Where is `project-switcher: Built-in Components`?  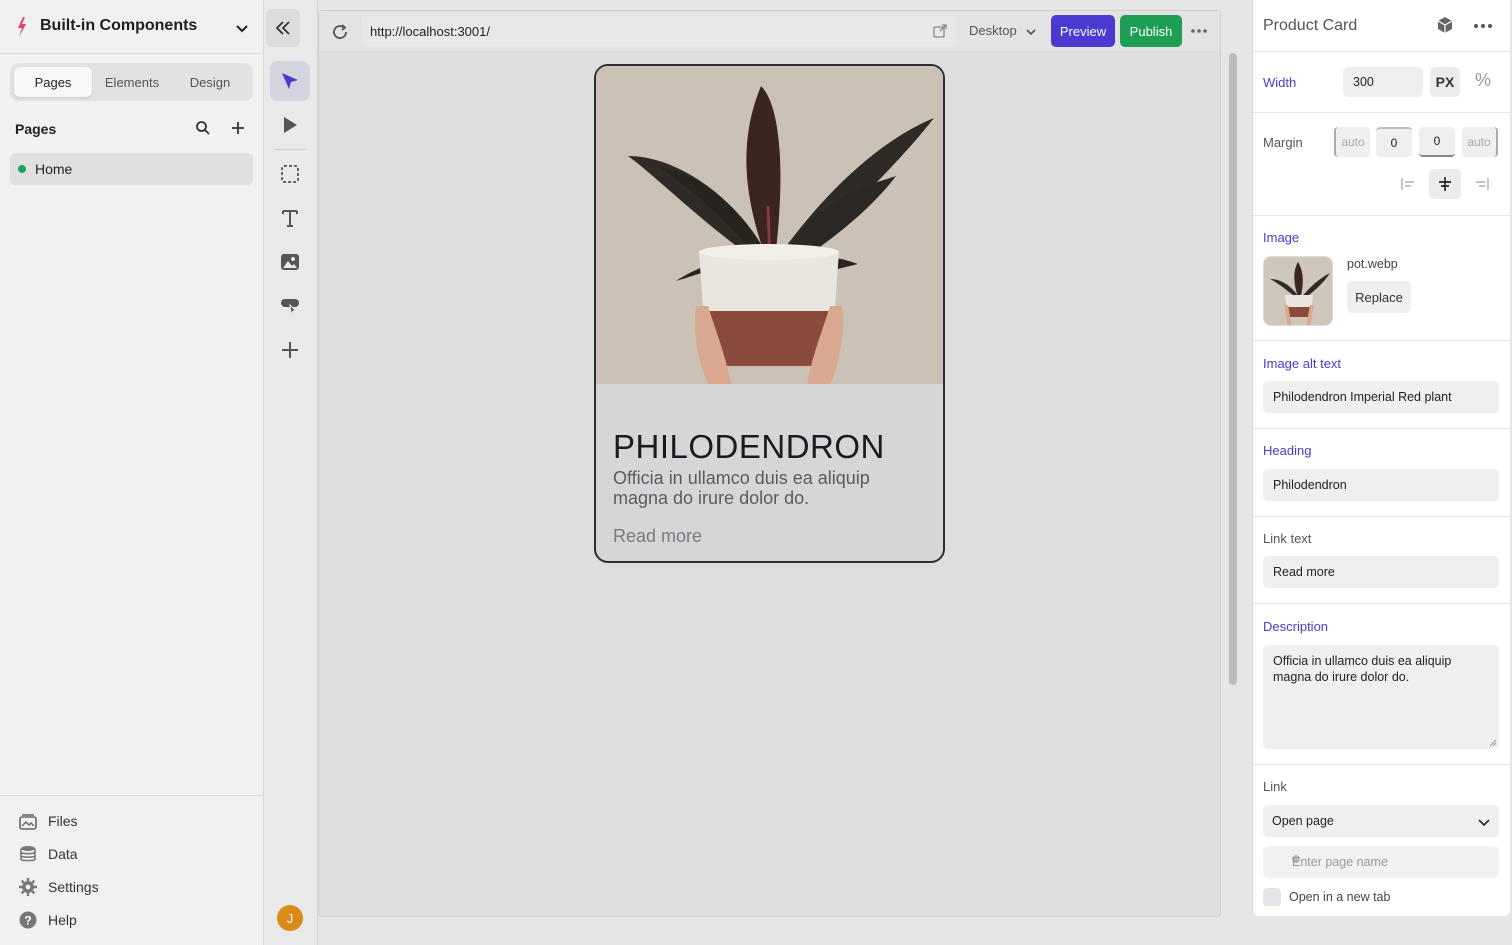 project-switcher: Built-in Components is located at coordinates (131, 27).